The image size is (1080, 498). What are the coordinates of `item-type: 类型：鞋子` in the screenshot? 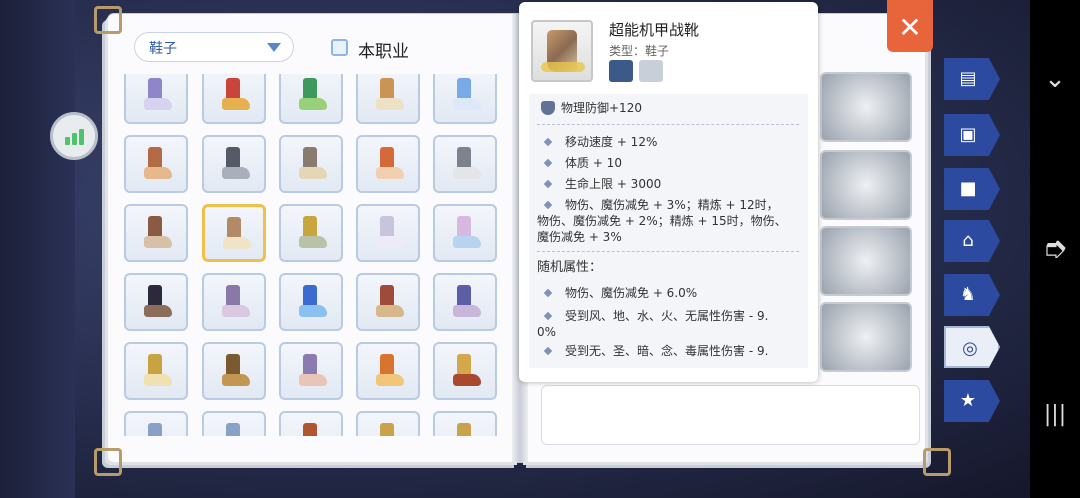 It's located at (639, 51).